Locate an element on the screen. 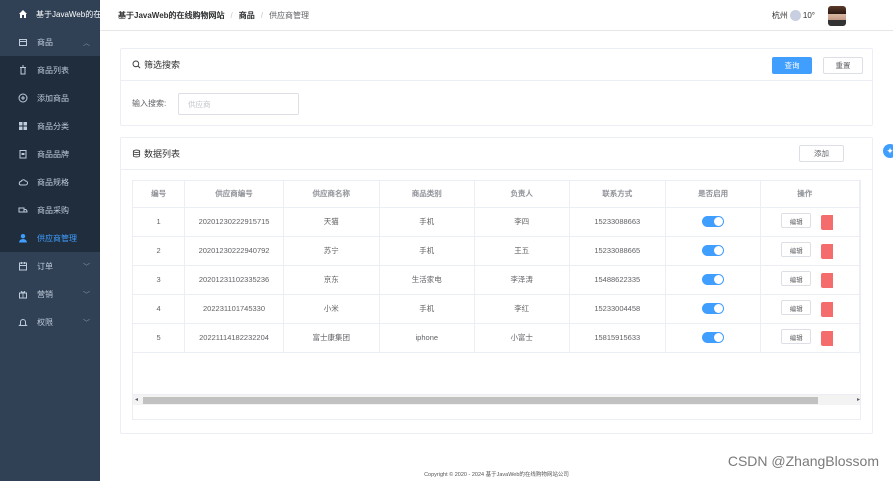 The image size is (893, 481). search-icon is located at coordinates (136, 64).